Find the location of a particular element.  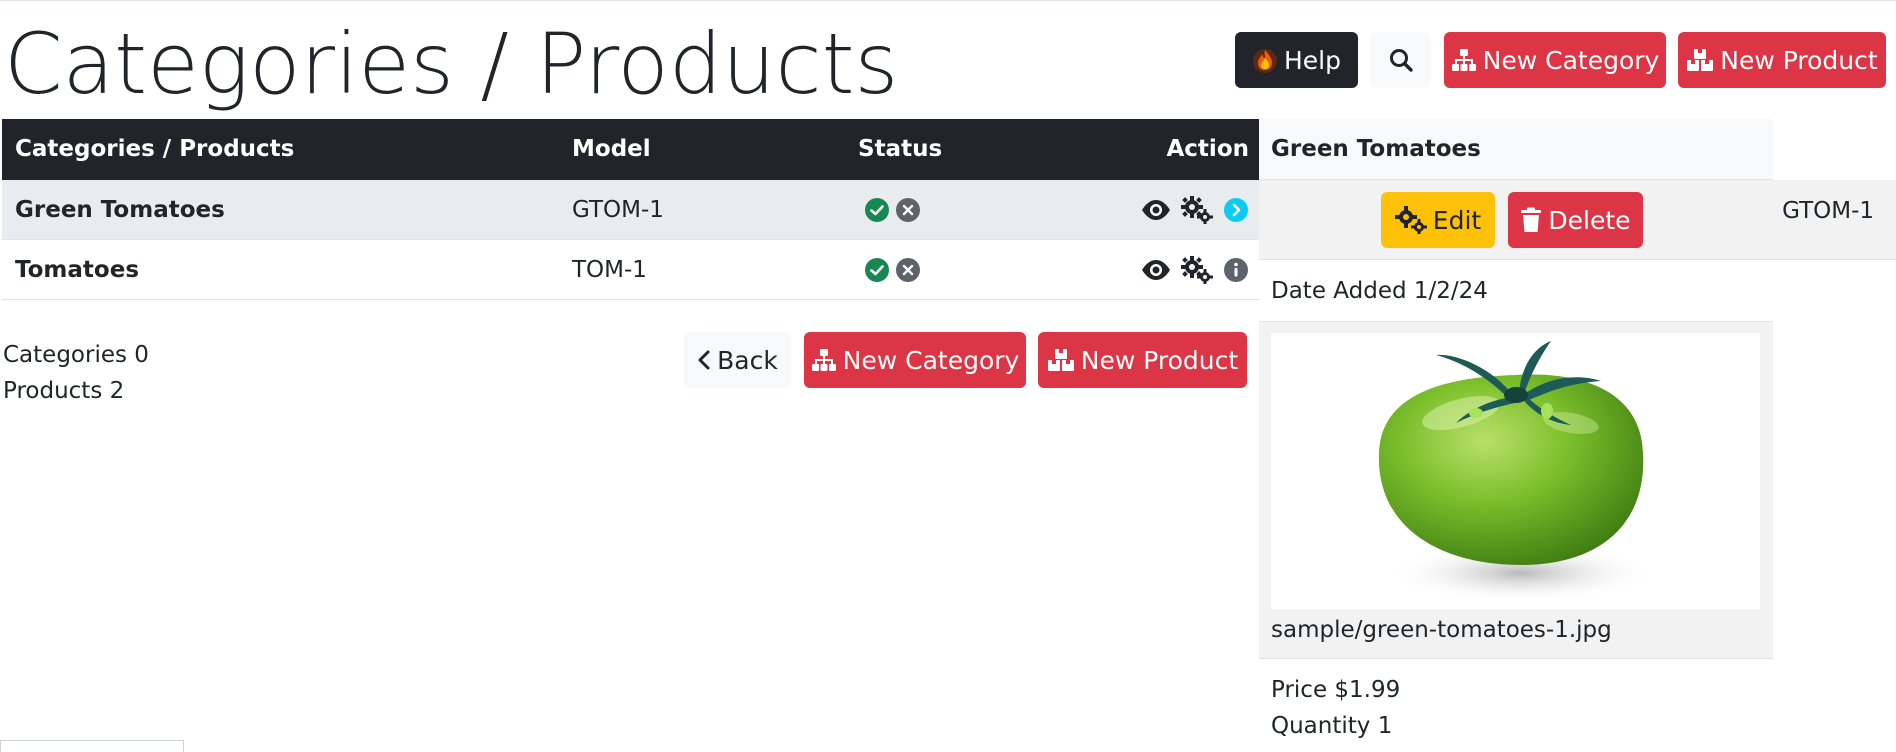

row-model: TOM-1 is located at coordinates (609, 270).